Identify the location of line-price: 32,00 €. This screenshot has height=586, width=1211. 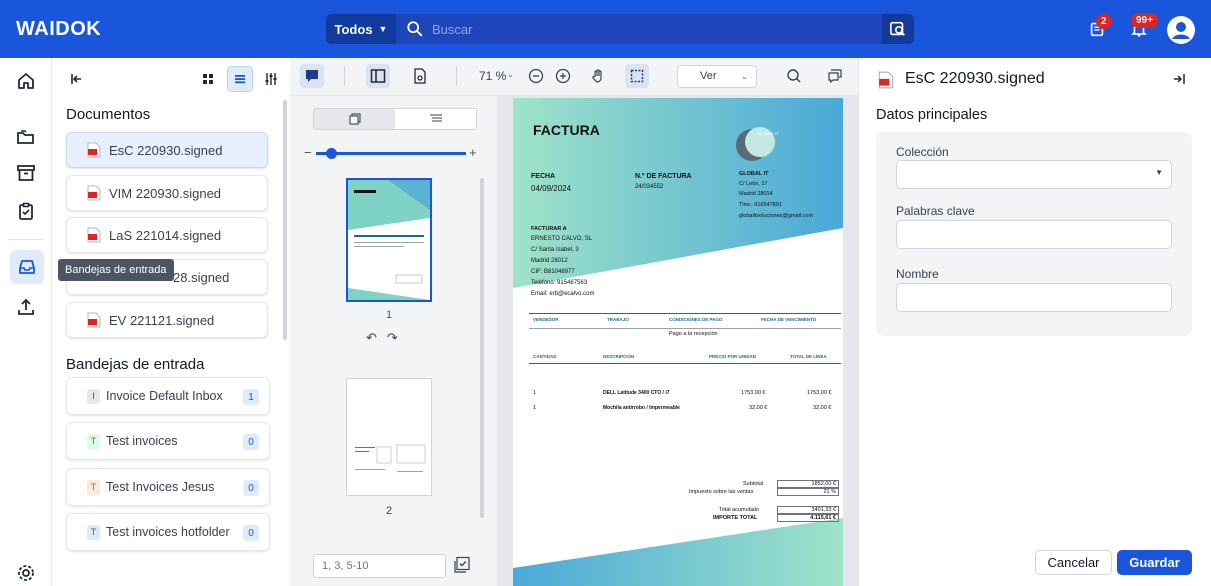
(758, 408).